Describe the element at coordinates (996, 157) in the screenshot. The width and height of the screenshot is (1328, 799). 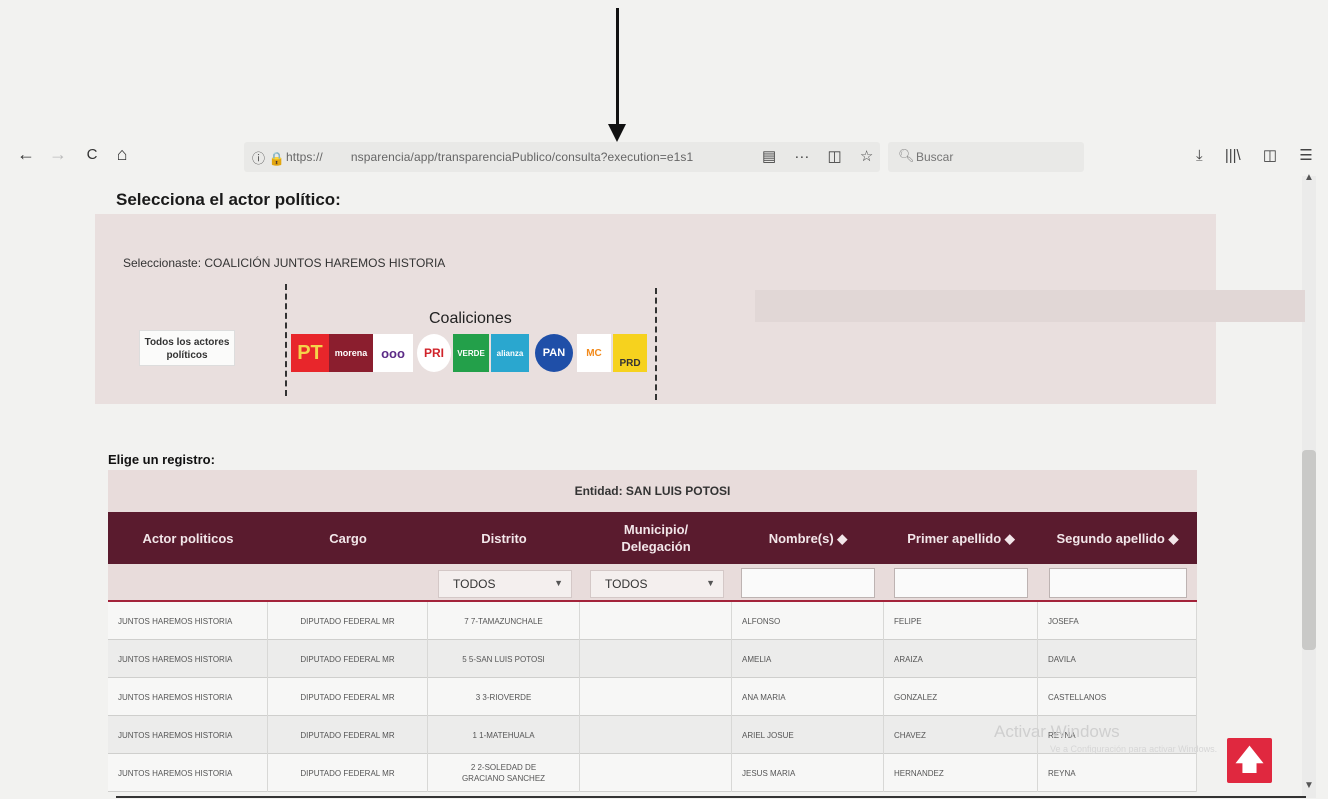
I see `search-input` at that location.